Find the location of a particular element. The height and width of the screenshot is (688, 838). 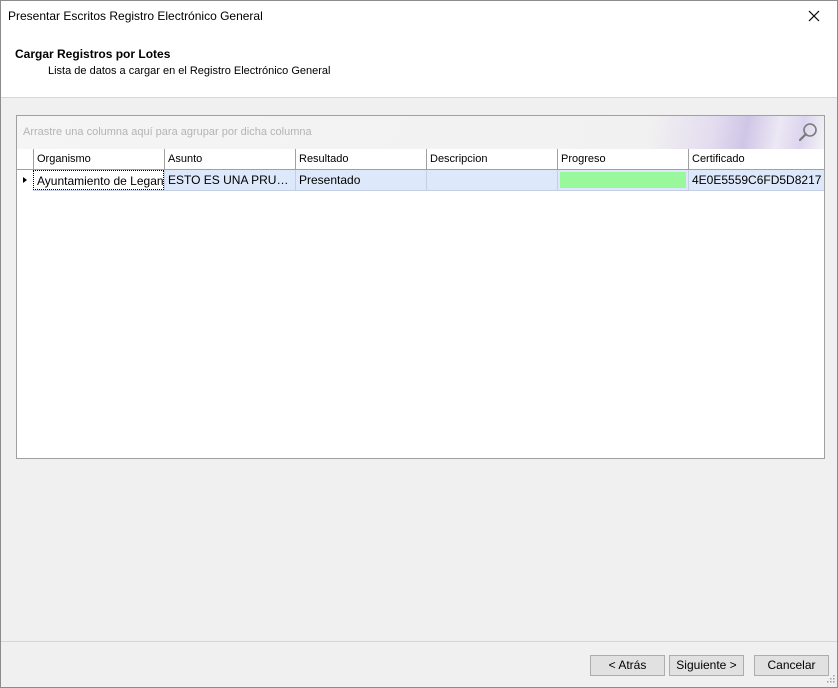

cell-progreso is located at coordinates (622, 180).